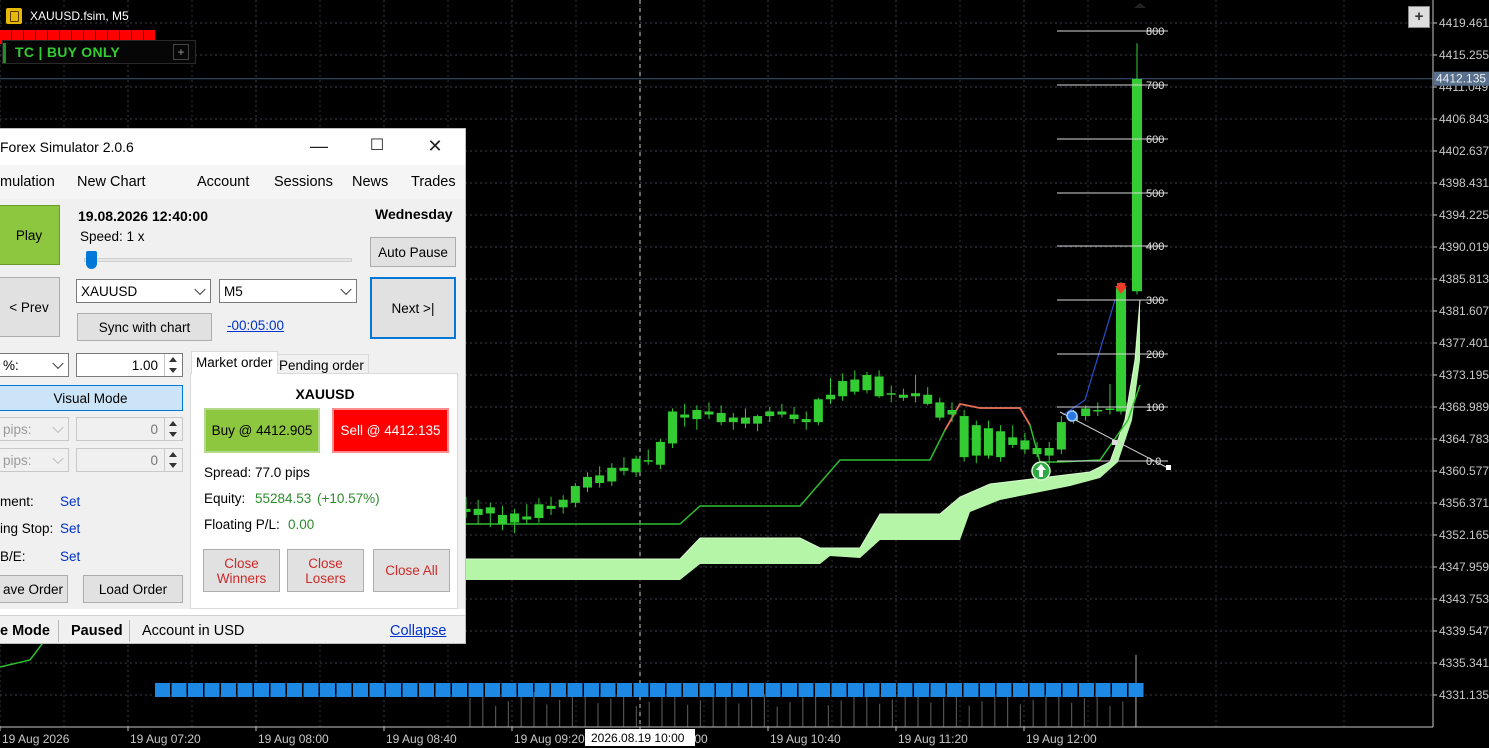 The width and height of the screenshot is (1489, 748). I want to click on menu-new-chart: New Chart, so click(111, 182).